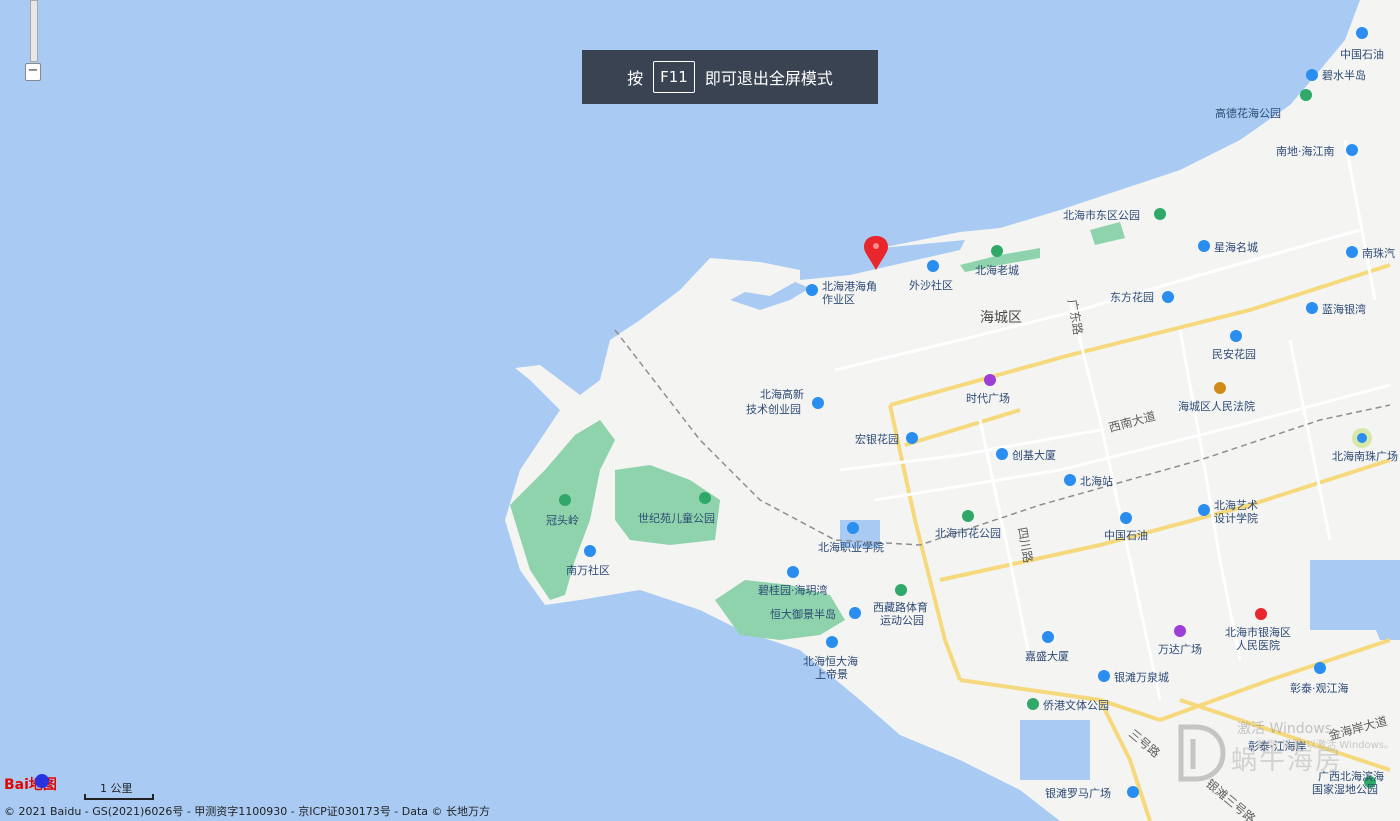  I want to click on watermark-logo-icon, so click(1202, 753).